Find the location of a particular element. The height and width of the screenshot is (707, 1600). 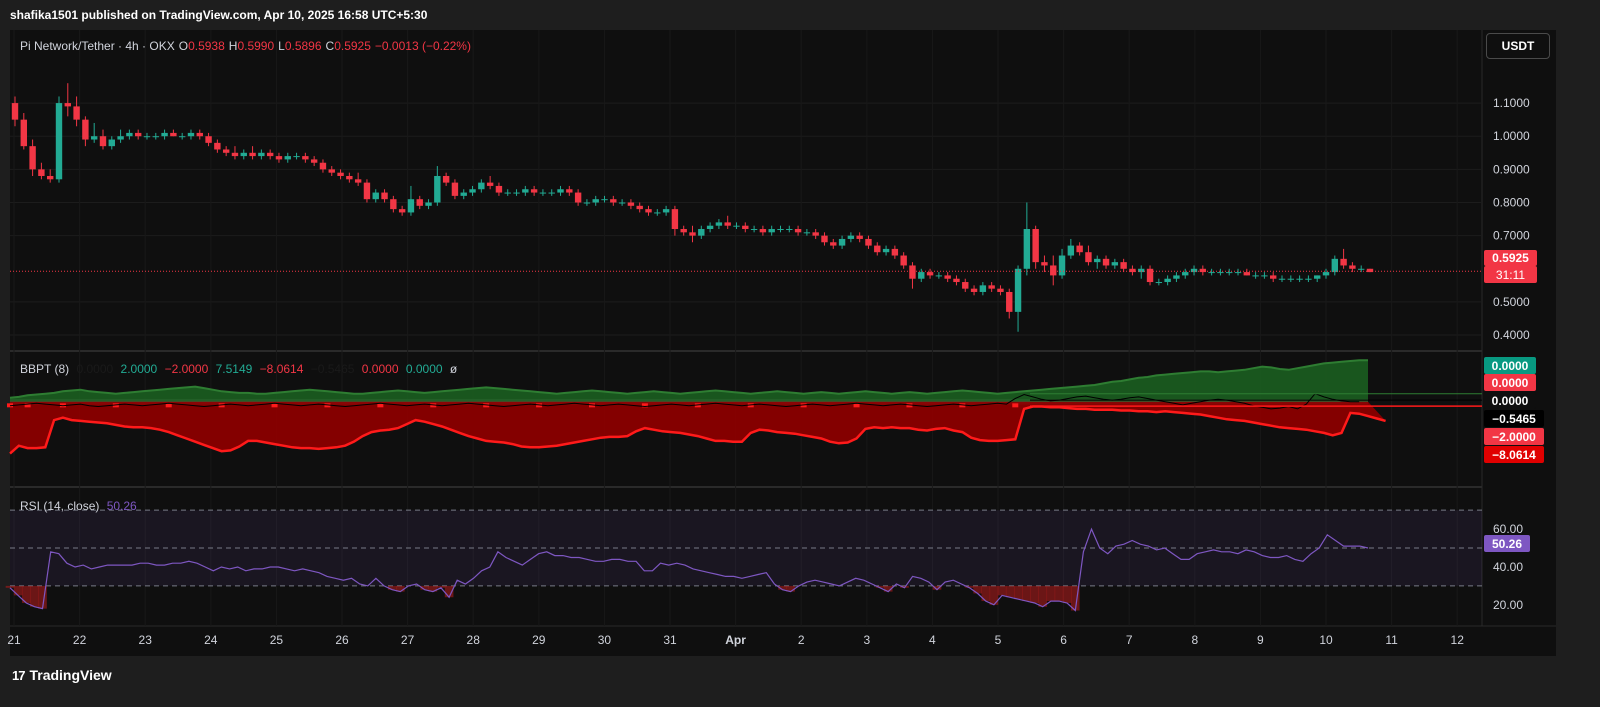

rsi-tick-label: 20.00 is located at coordinates (1508, 605).